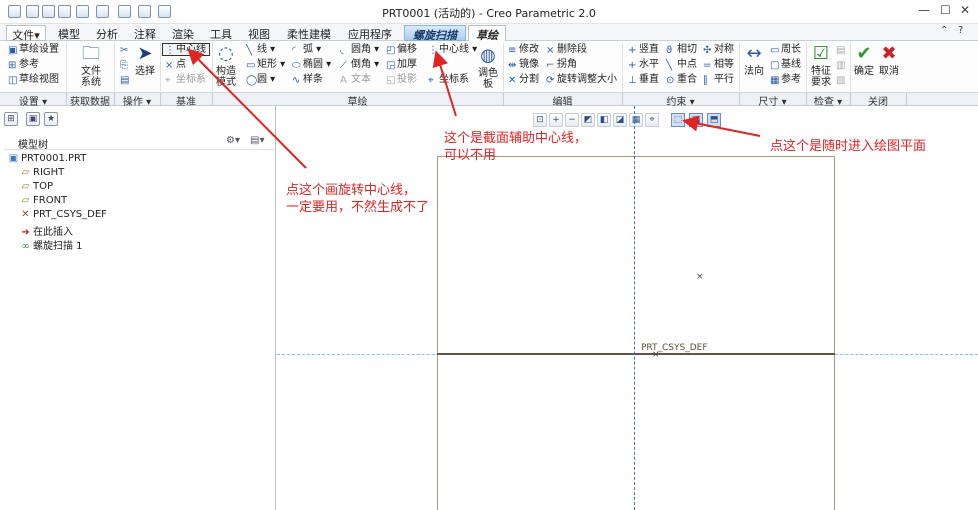 This screenshot has width=978, height=510. What do you see at coordinates (643, 50) in the screenshot?
I see `vertical-constraint-button: + 竖直` at bounding box center [643, 50].